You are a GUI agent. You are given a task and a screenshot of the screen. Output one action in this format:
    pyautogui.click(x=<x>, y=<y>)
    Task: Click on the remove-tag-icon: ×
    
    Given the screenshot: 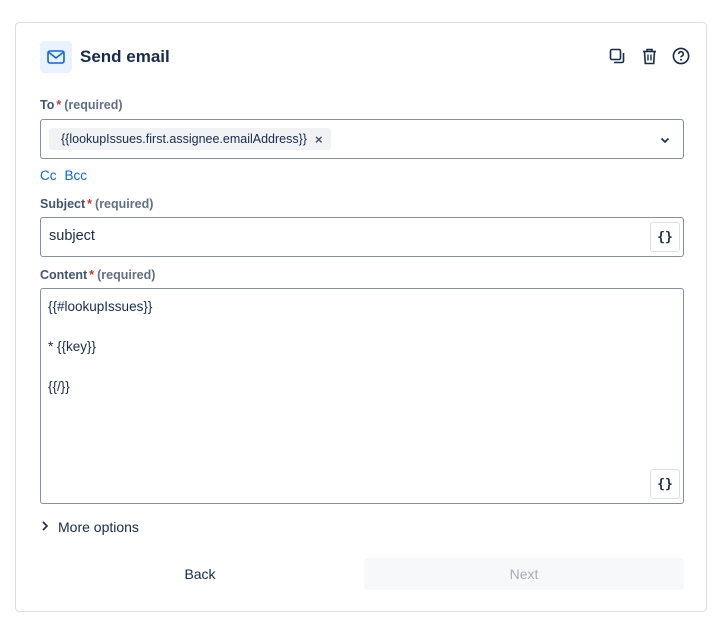 What is the action you would take?
    pyautogui.click(x=319, y=139)
    